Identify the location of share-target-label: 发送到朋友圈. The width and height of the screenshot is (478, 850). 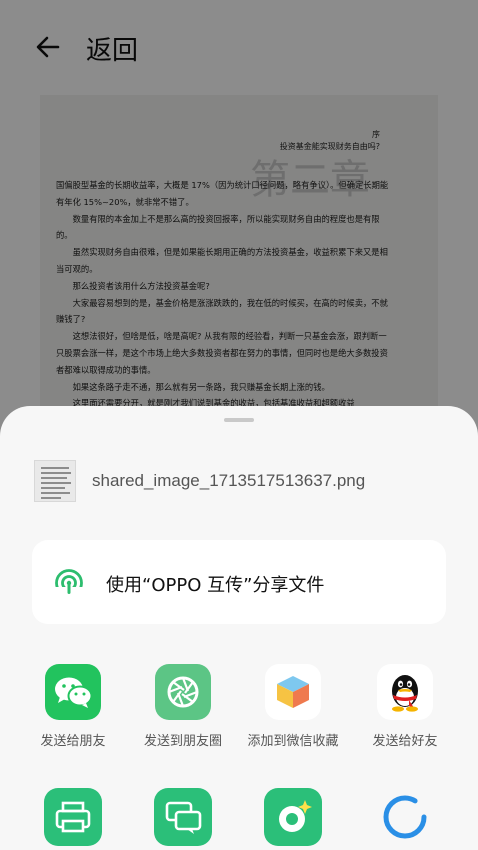
(182, 741).